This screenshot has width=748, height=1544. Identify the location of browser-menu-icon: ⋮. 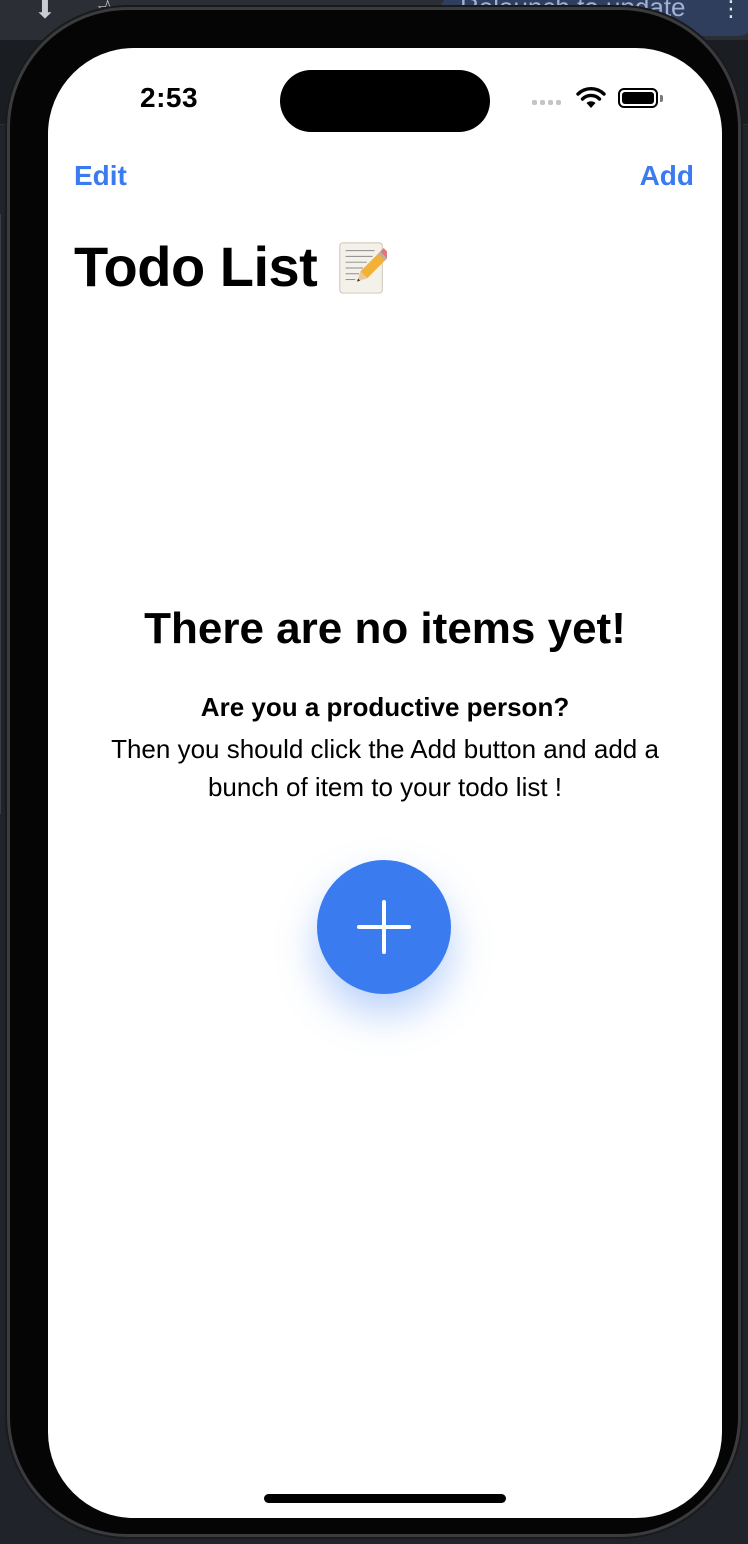
(731, 10).